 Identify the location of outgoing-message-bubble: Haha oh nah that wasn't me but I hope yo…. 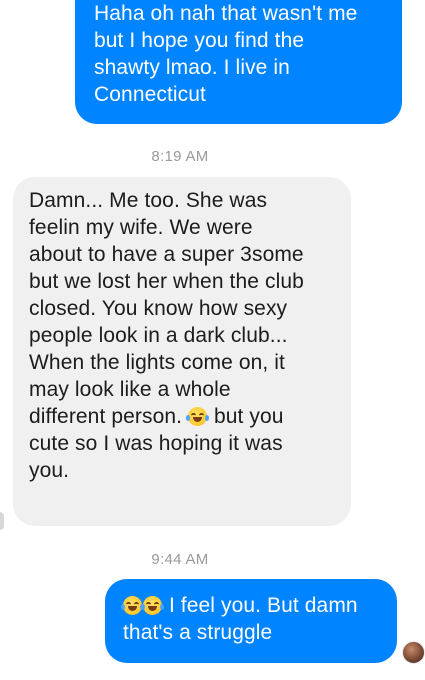
(238, 62).